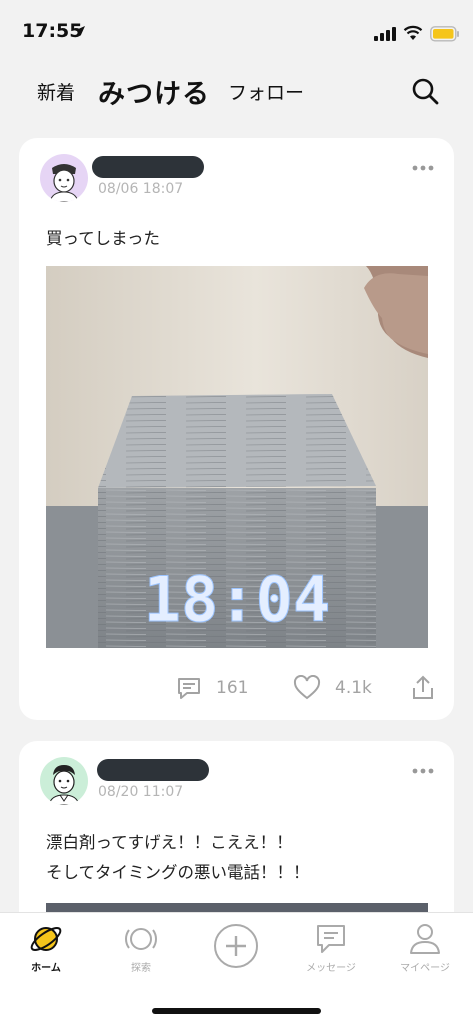 The height and width of the screenshot is (1025, 473). I want to click on orbit-icon, so click(141, 939).